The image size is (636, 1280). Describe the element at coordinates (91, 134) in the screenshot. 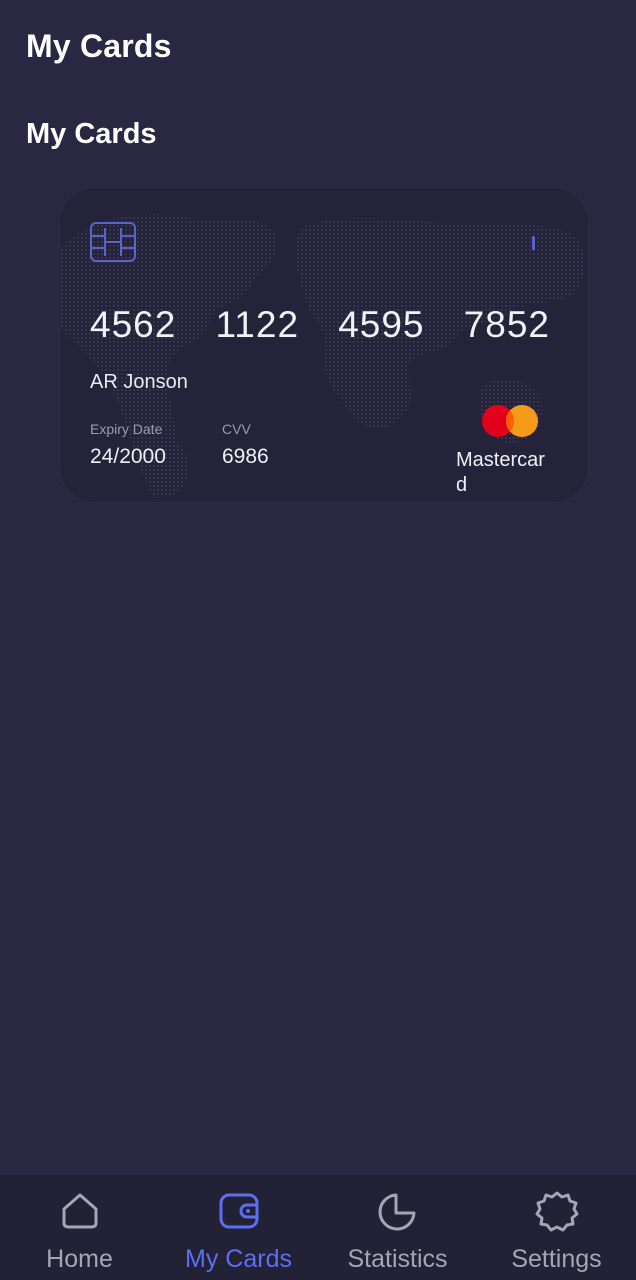

I see `section-title: My Cards` at that location.